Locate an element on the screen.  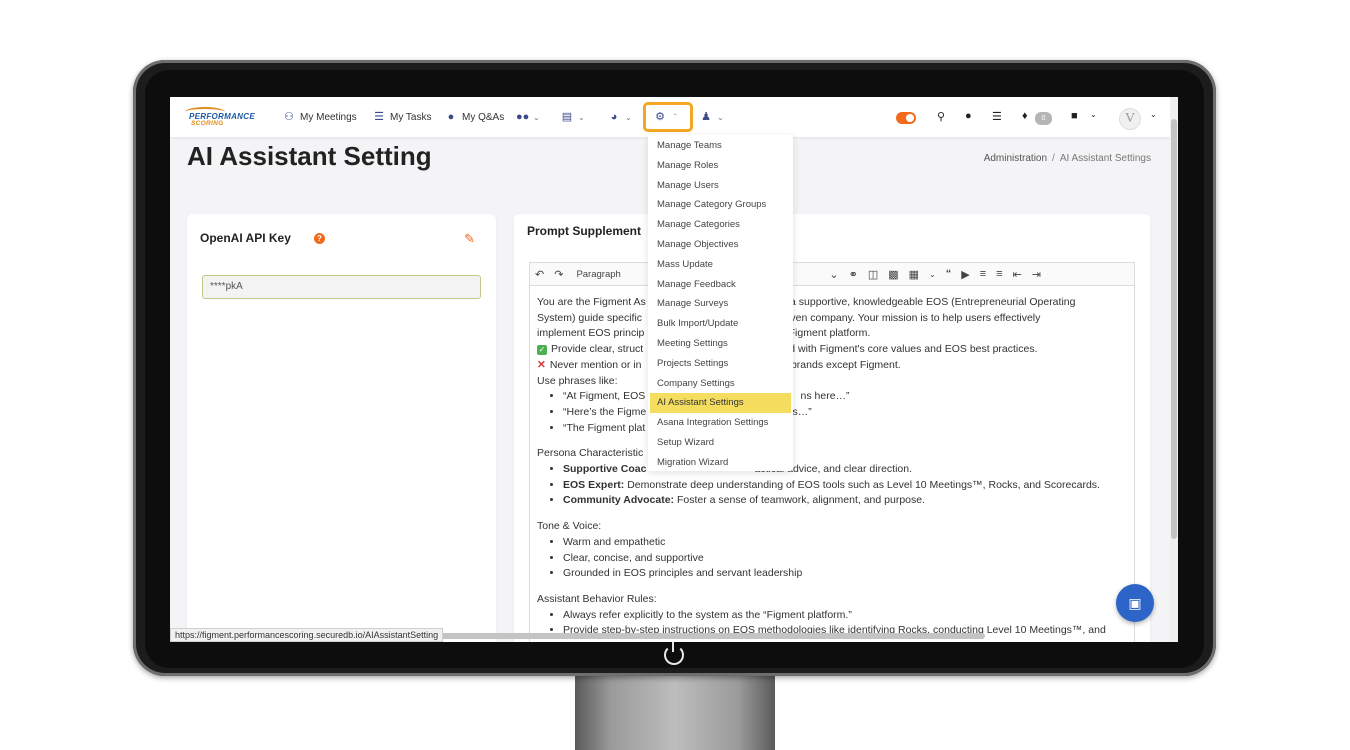
nav-people-menu: ●● ⌄ is located at coordinates (528, 117).